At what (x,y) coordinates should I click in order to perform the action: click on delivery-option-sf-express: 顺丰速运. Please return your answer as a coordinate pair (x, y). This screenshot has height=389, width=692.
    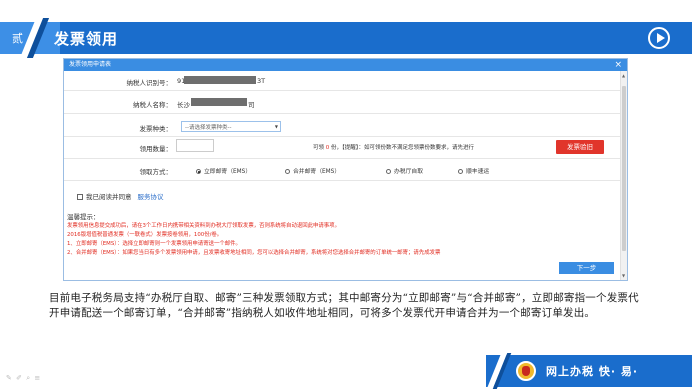
    Looking at the image, I should click on (473, 170).